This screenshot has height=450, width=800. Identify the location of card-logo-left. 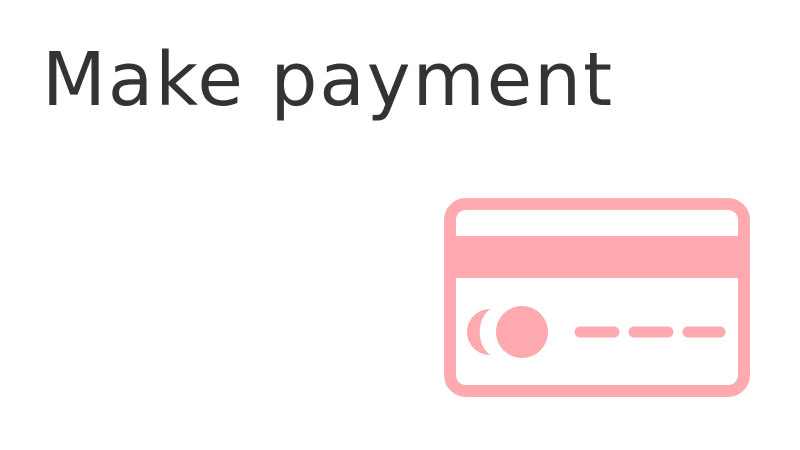
(478, 332).